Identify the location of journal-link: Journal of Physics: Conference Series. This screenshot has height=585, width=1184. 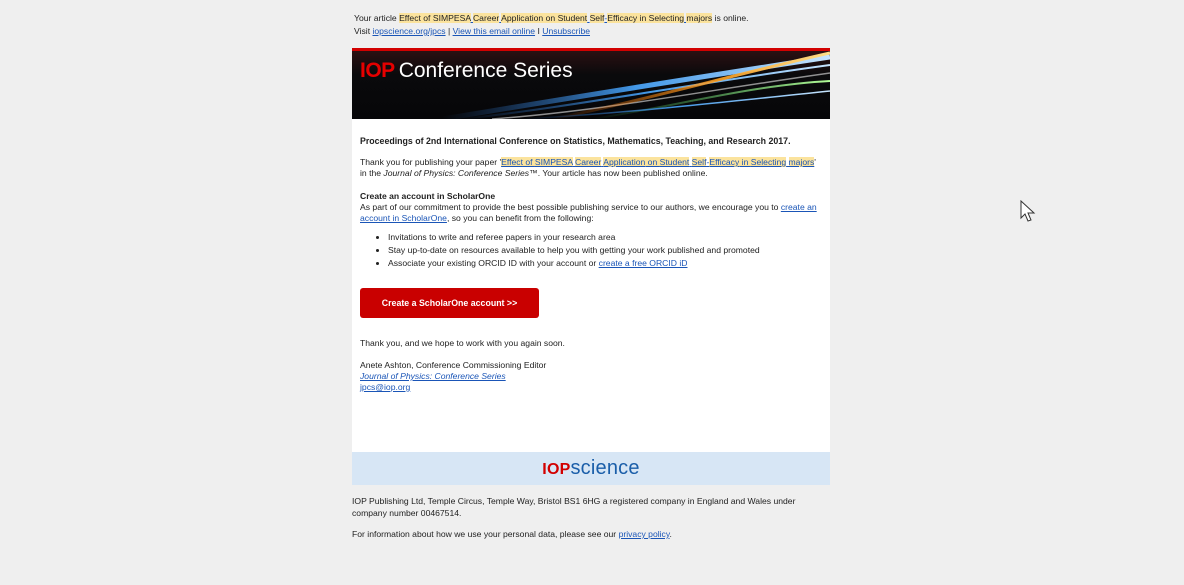
(433, 376).